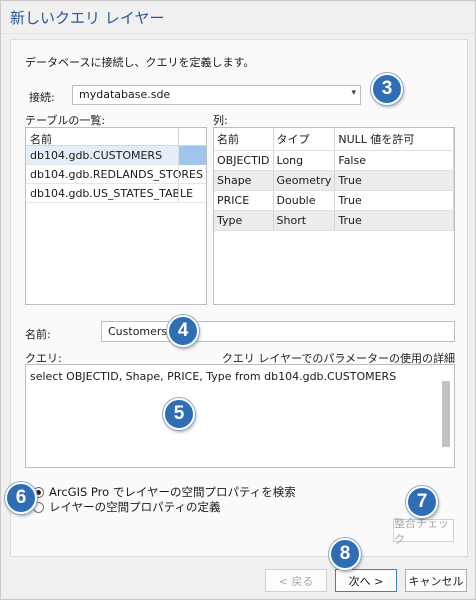 The height and width of the screenshot is (600, 476). Describe the element at coordinates (366, 580) in the screenshot. I see `next-button: 次へ >` at that location.